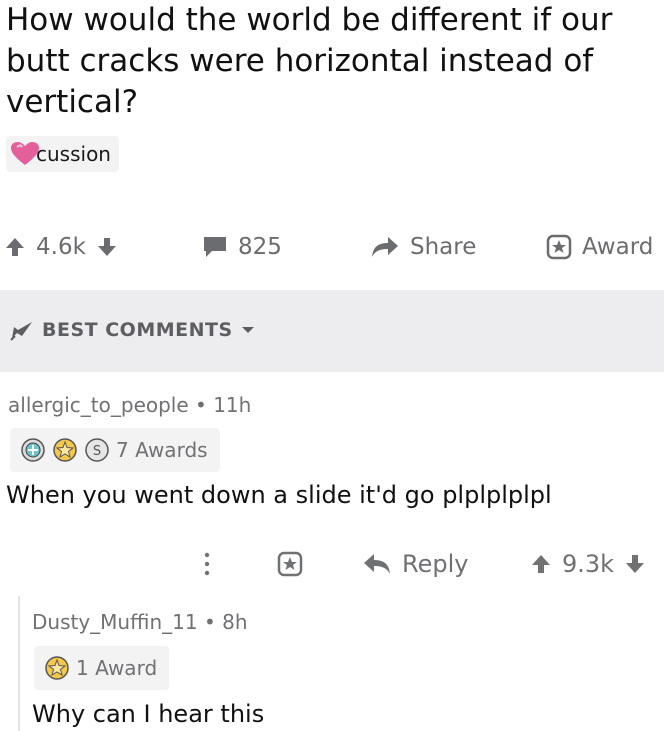 This screenshot has height=731, width=664. I want to click on more-vertical-icon, so click(207, 564).